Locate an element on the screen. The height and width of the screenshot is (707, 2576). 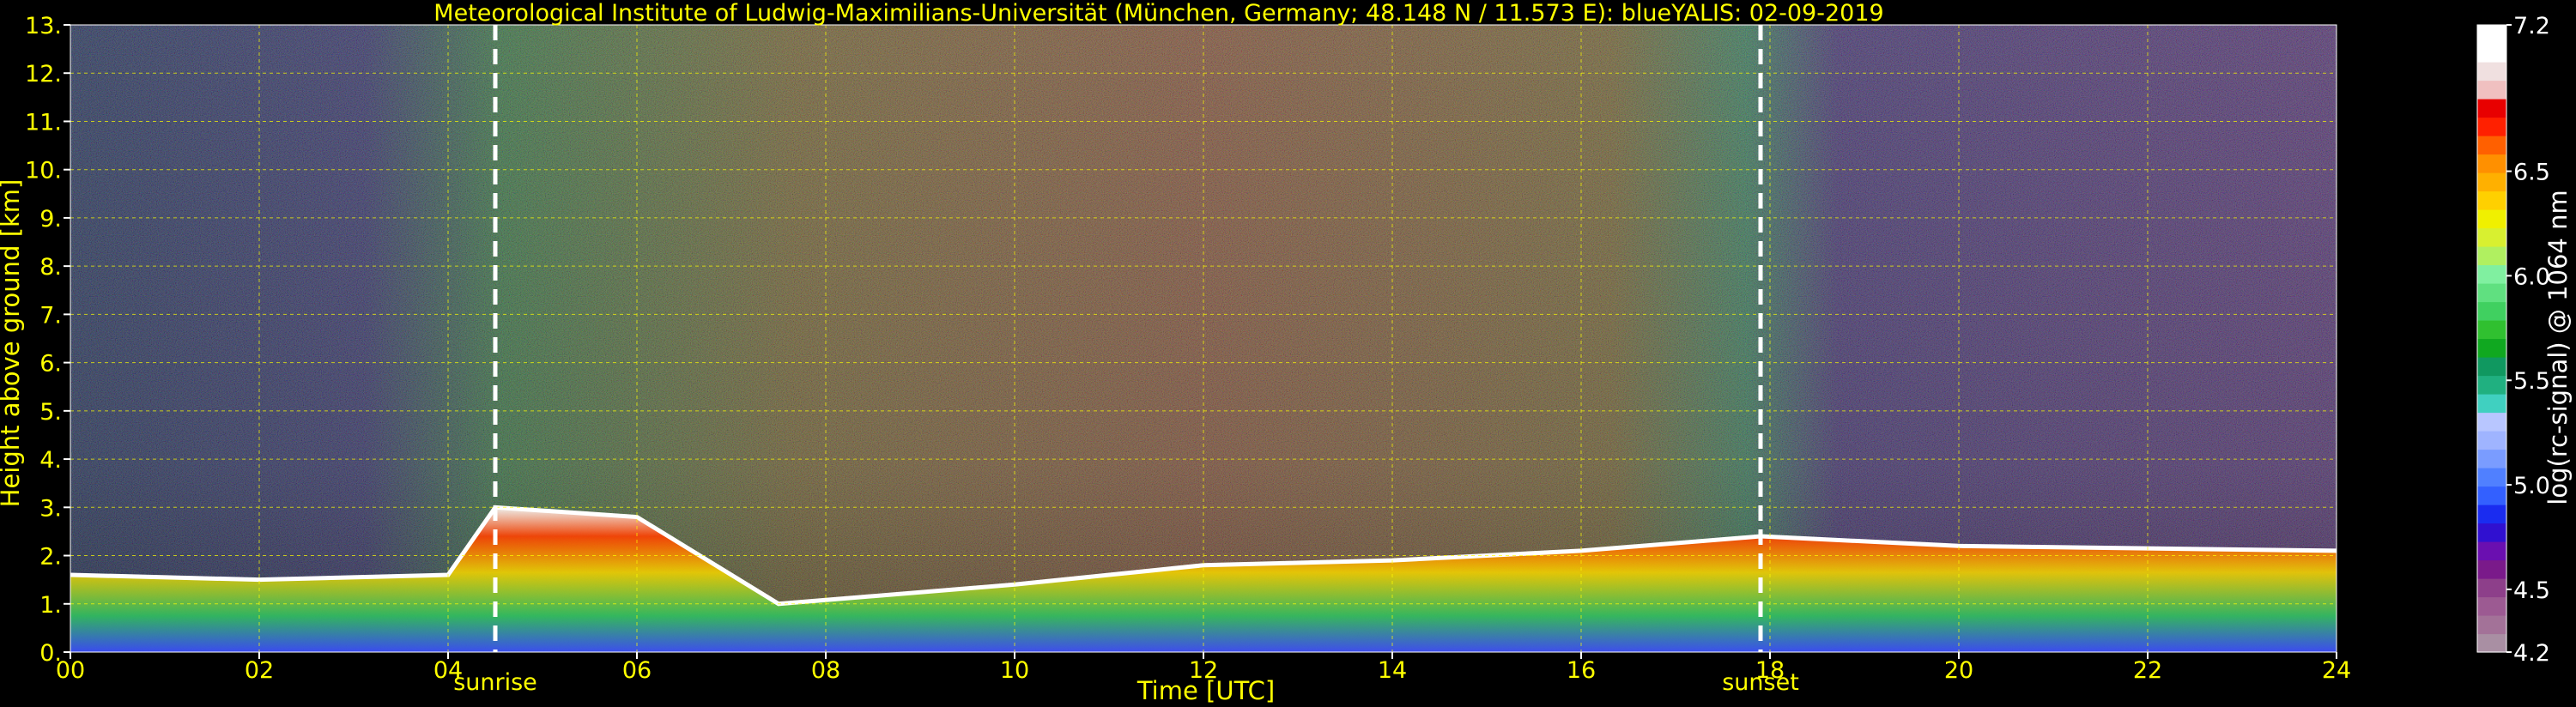
x-tick-label: 24 is located at coordinates (2336, 670).